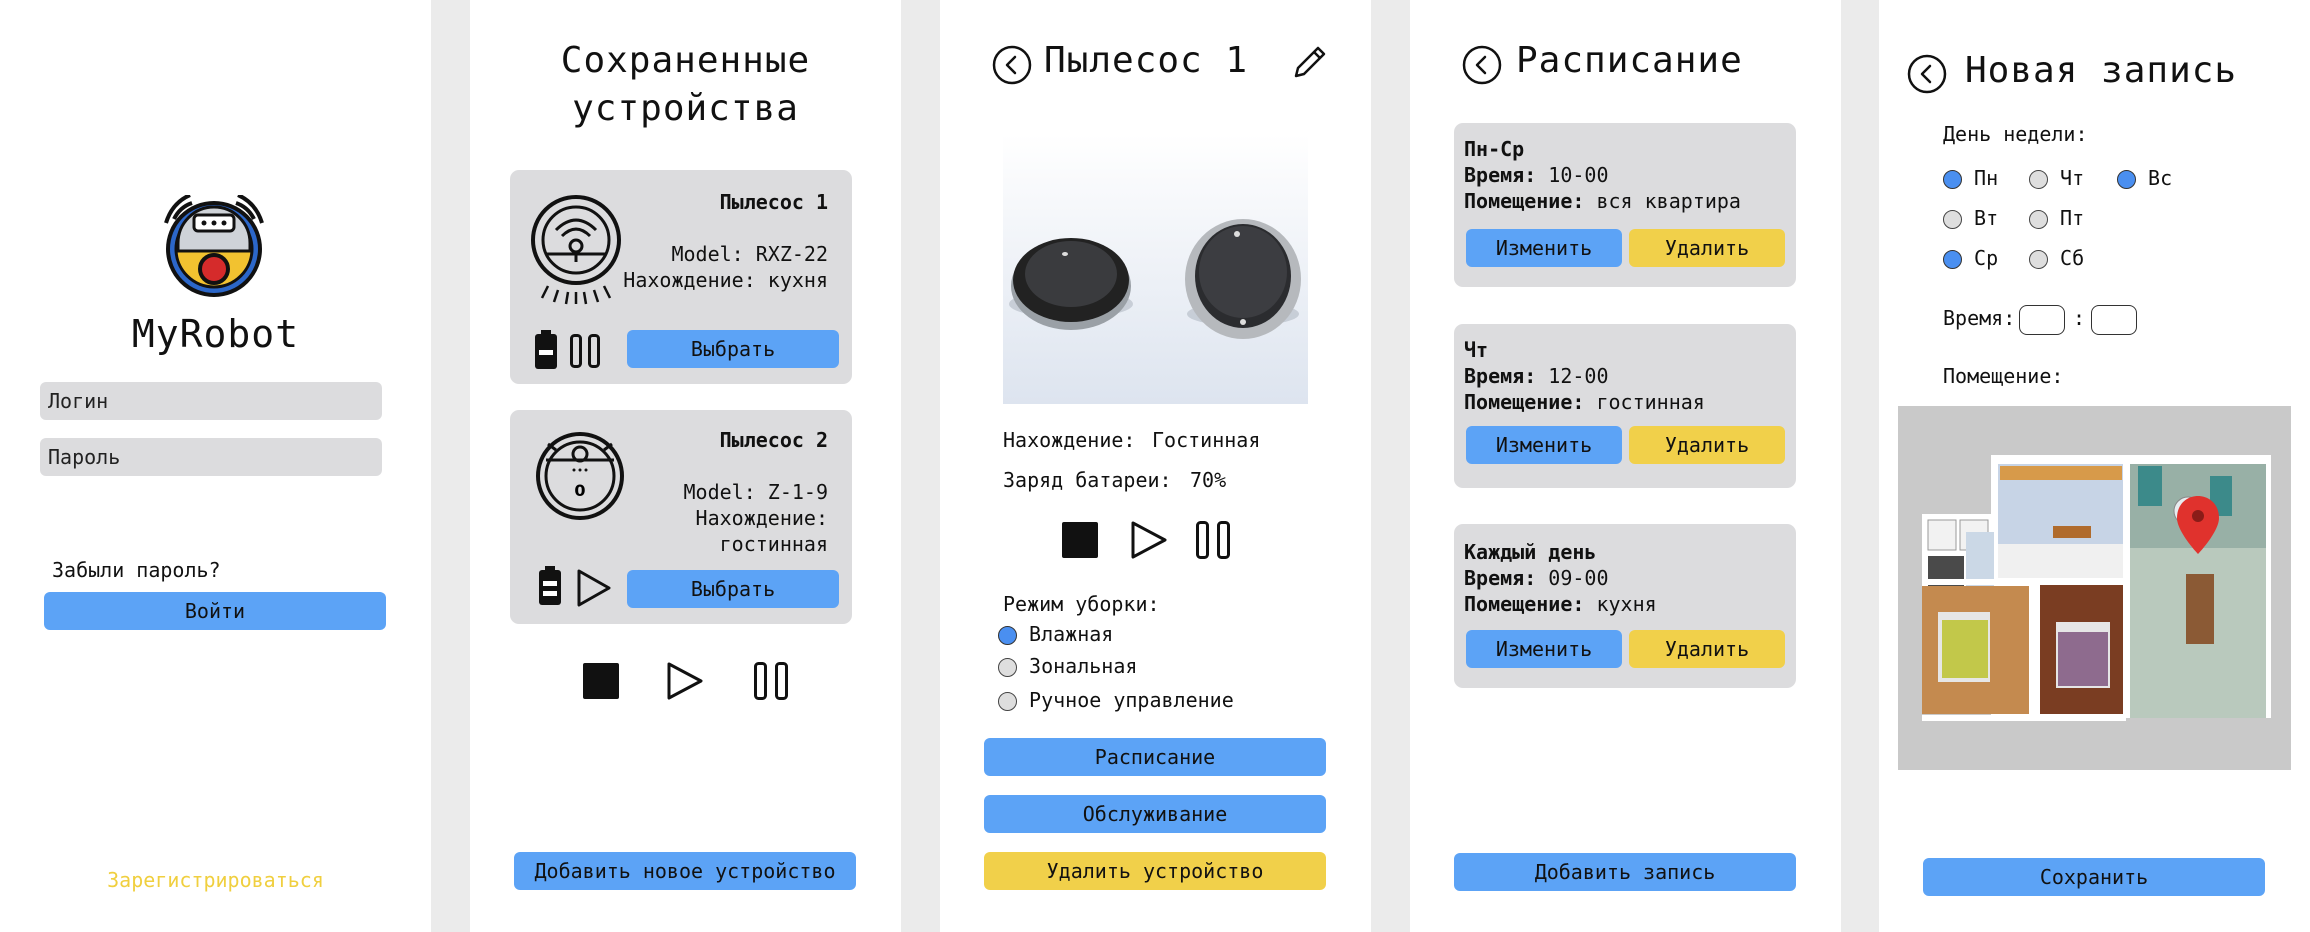 Image resolution: width=2310 pixels, height=932 pixels. What do you see at coordinates (685, 871) in the screenshot?
I see `add-device-button: Добавить новое устройство` at bounding box center [685, 871].